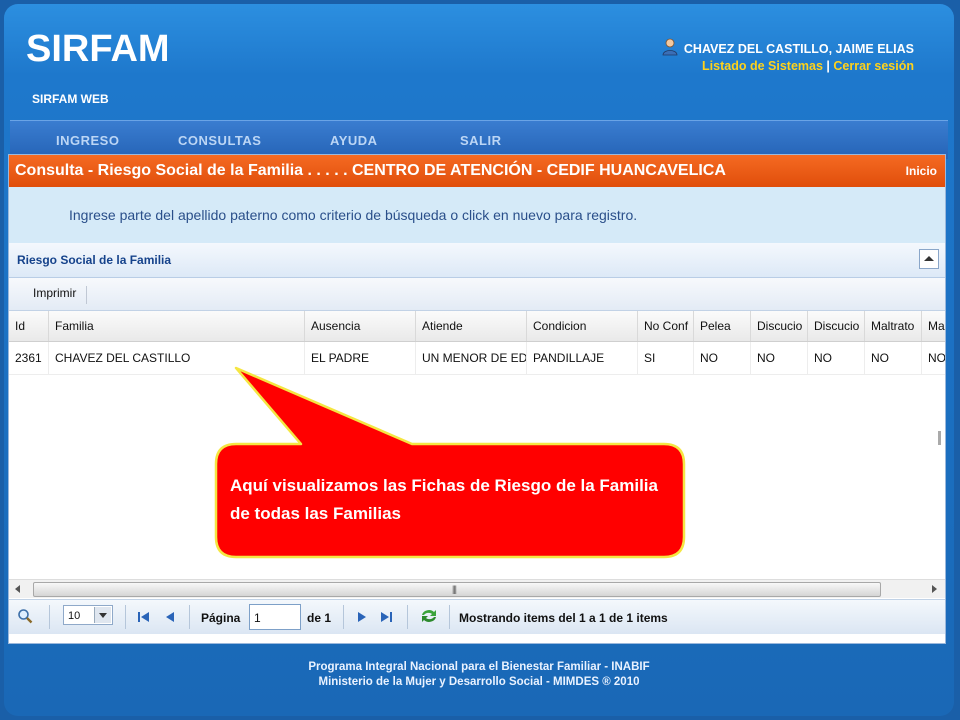 The width and height of the screenshot is (960, 720). Describe the element at coordinates (144, 617) in the screenshot. I see `first-page-icon` at that location.